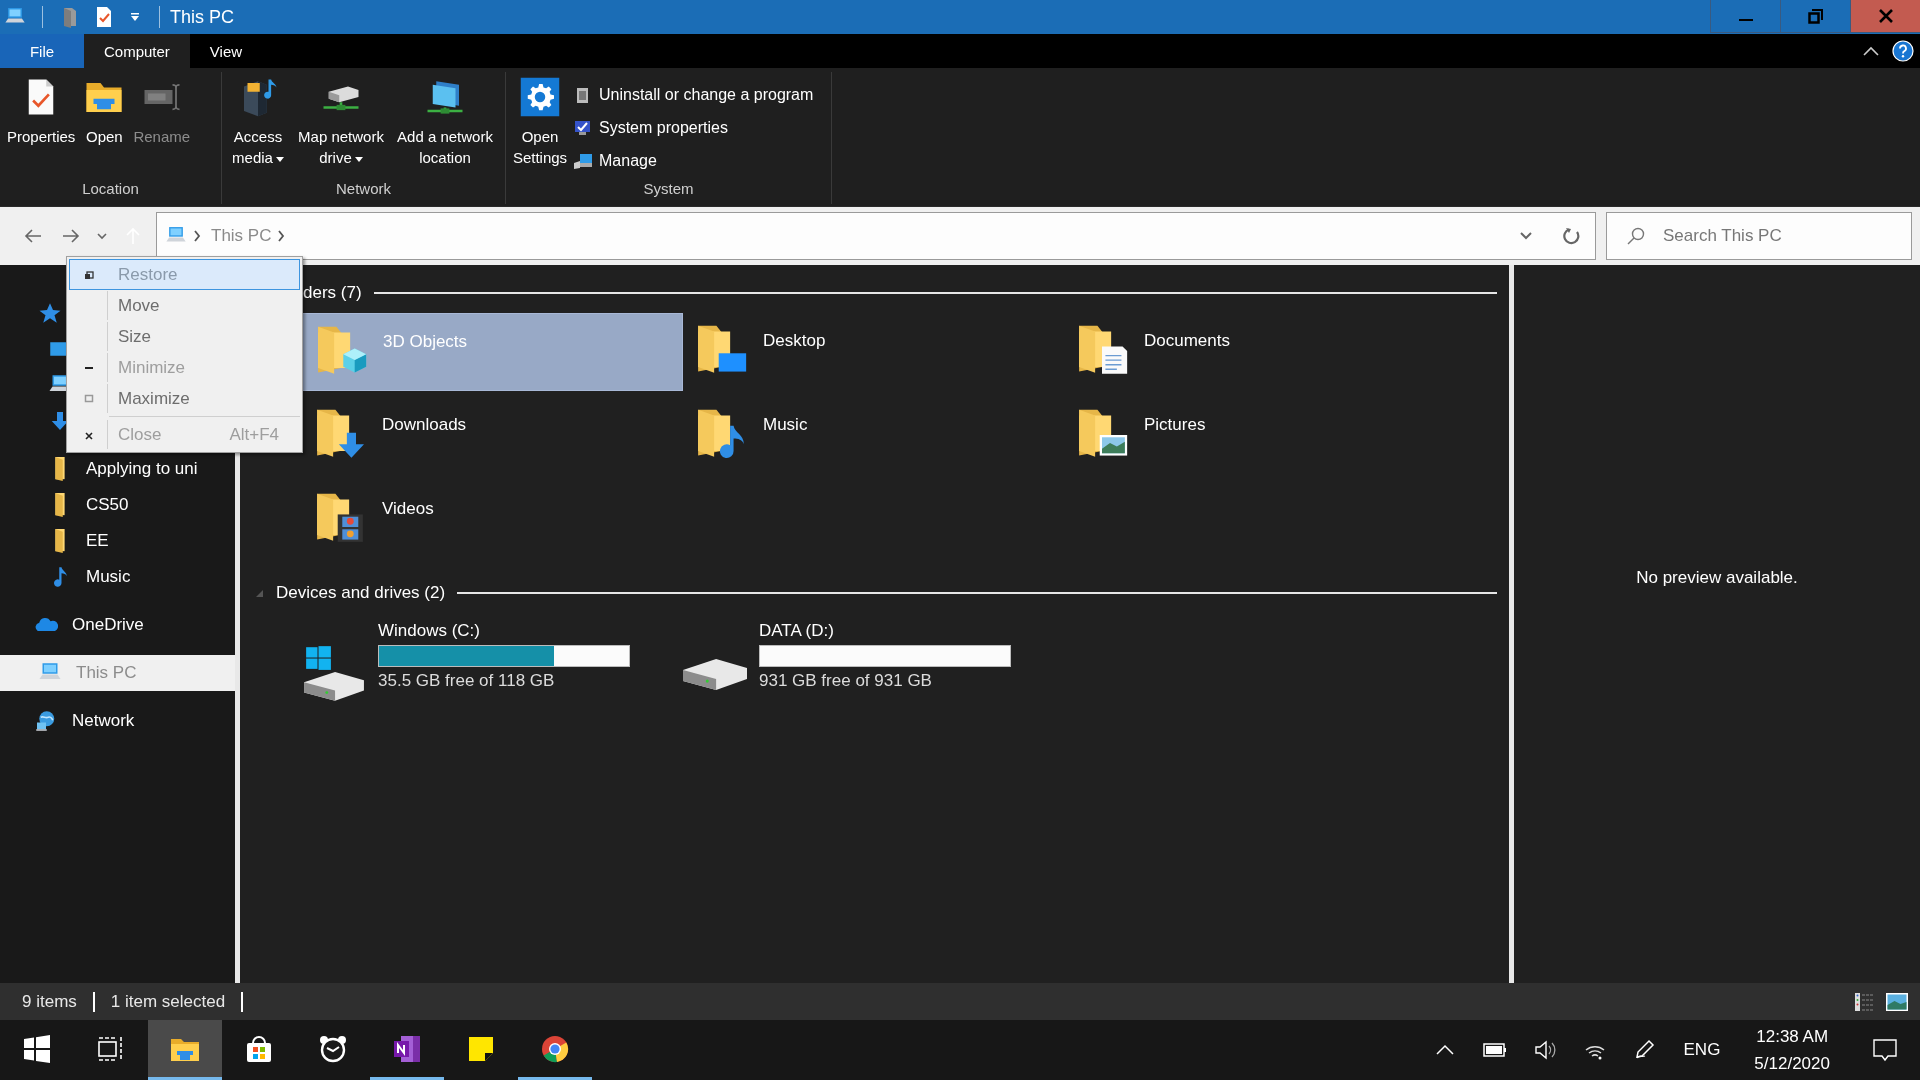 The width and height of the screenshot is (1920, 1080). Describe the element at coordinates (117, 541) in the screenshot. I see `sidebar-item: EE` at that location.